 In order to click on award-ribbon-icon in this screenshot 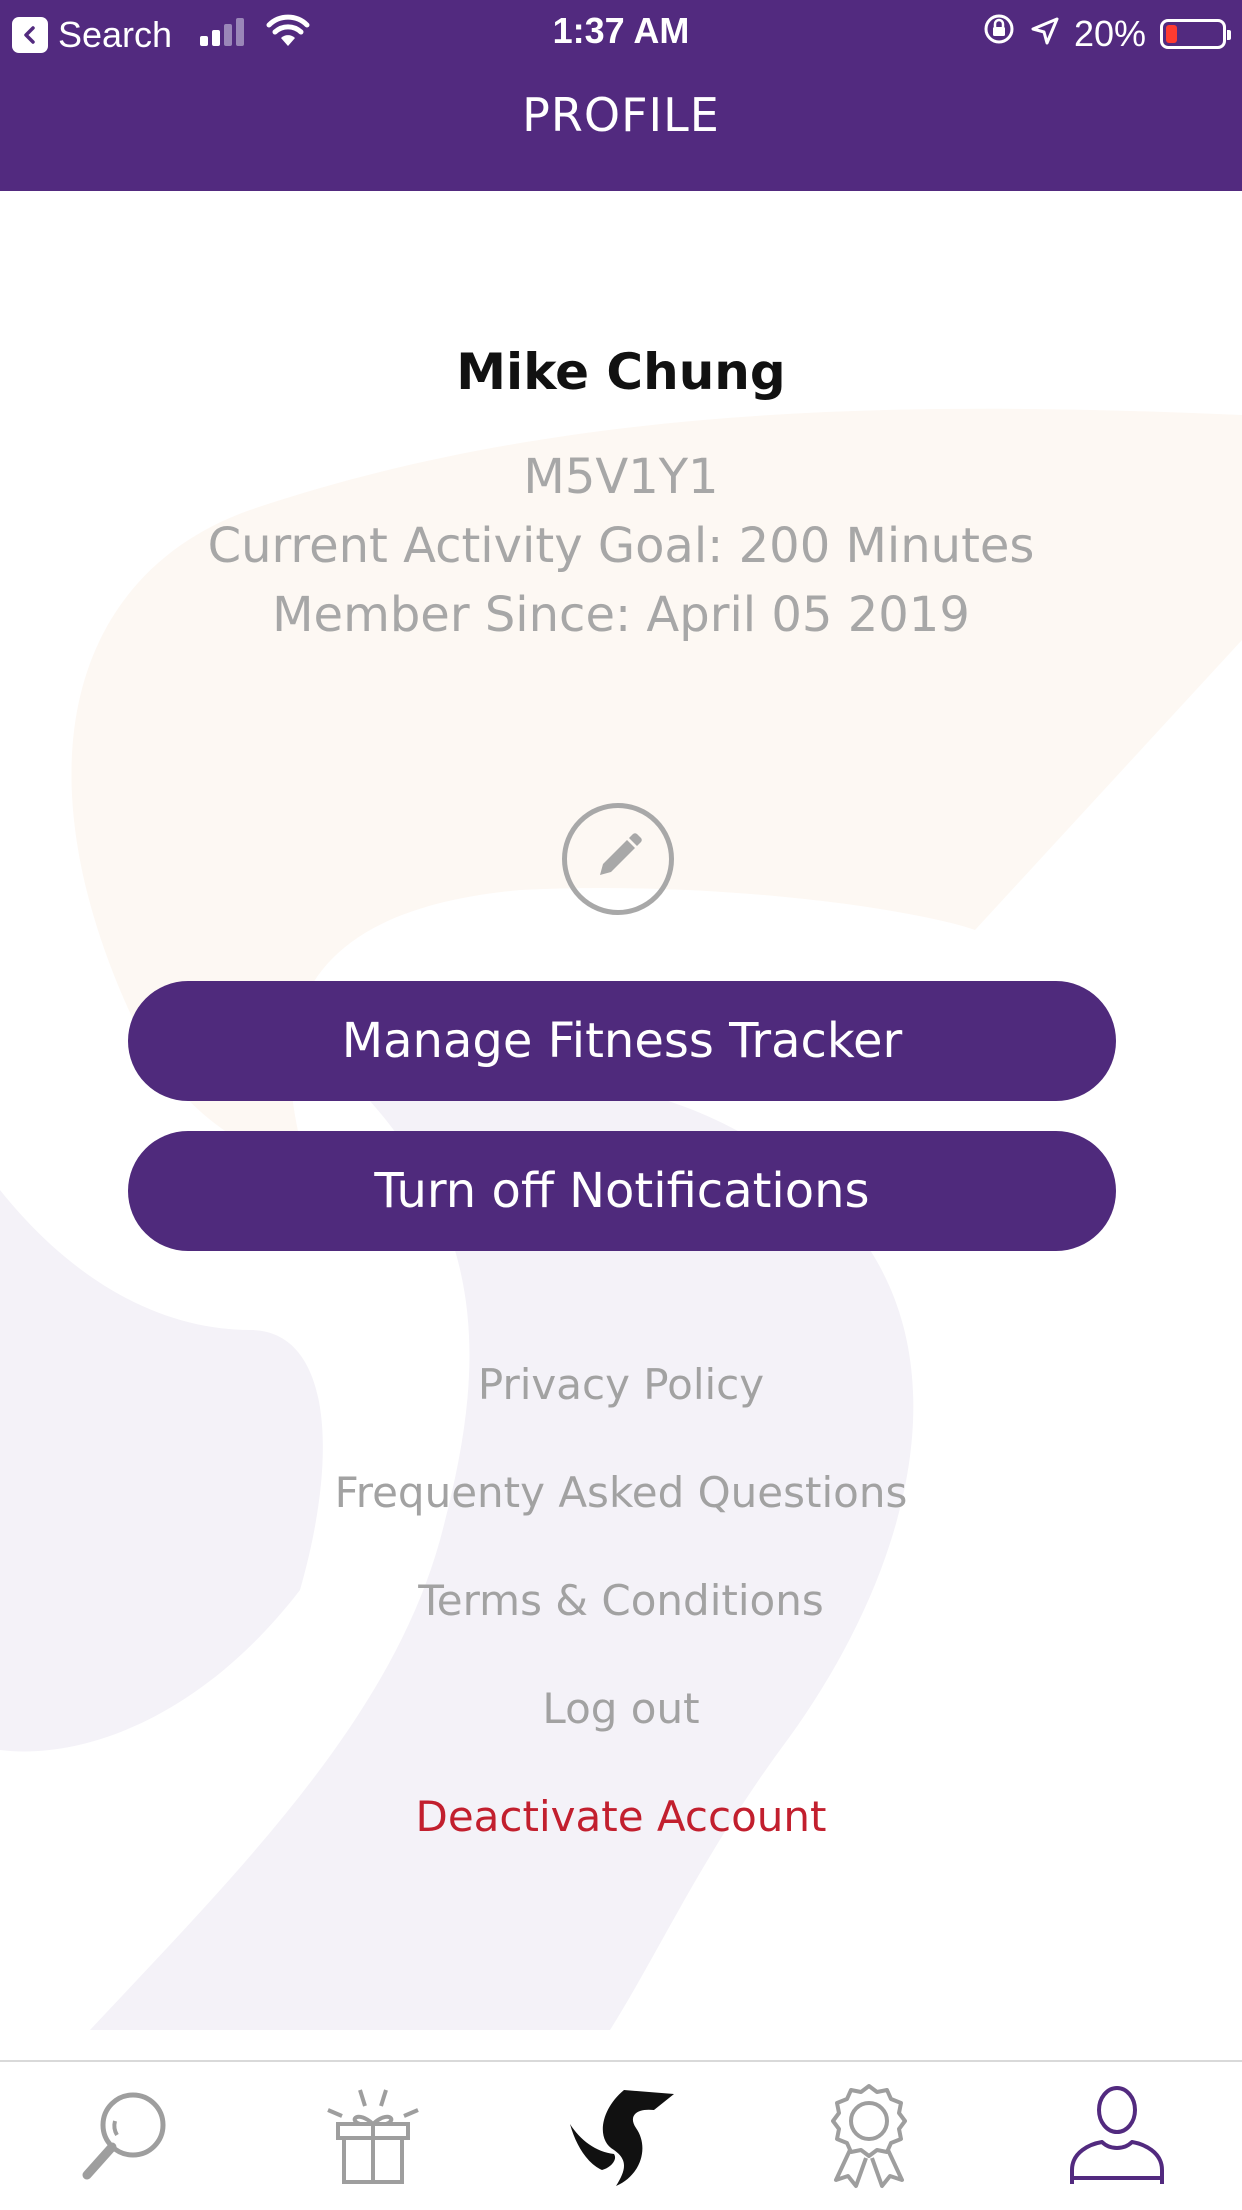, I will do `click(869, 2137)`.